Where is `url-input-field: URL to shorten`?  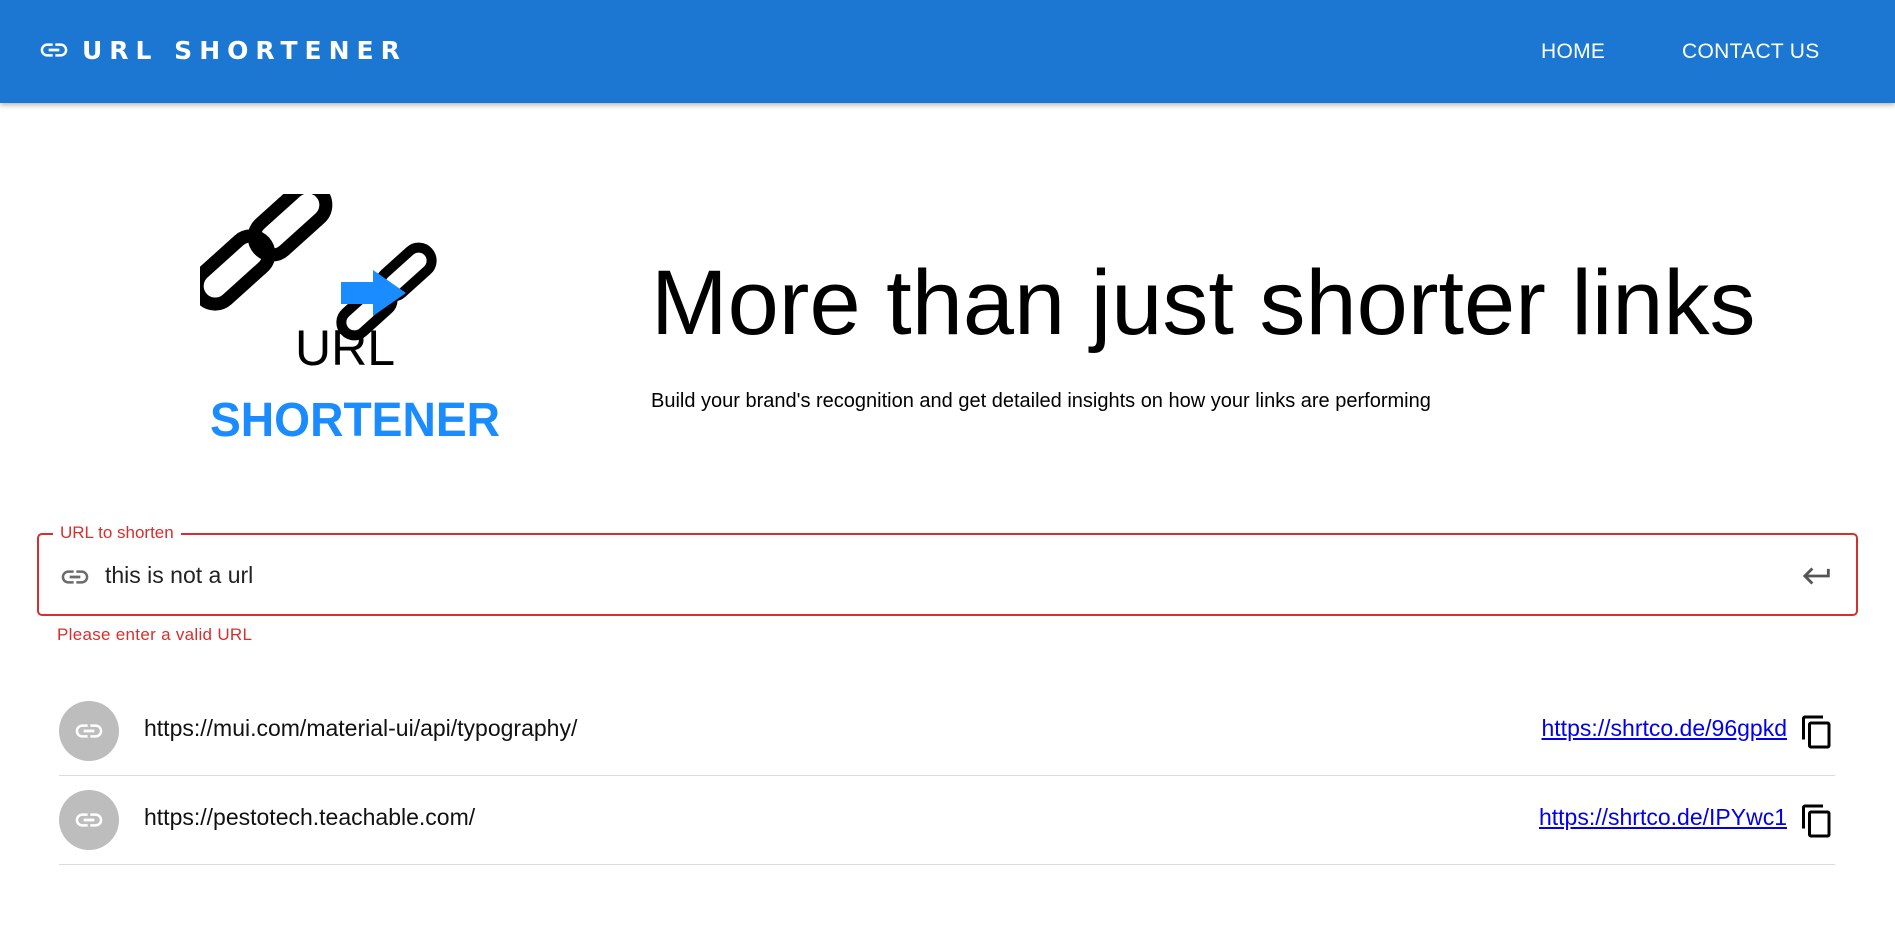
url-input-field: URL to shorten is located at coordinates (947, 569).